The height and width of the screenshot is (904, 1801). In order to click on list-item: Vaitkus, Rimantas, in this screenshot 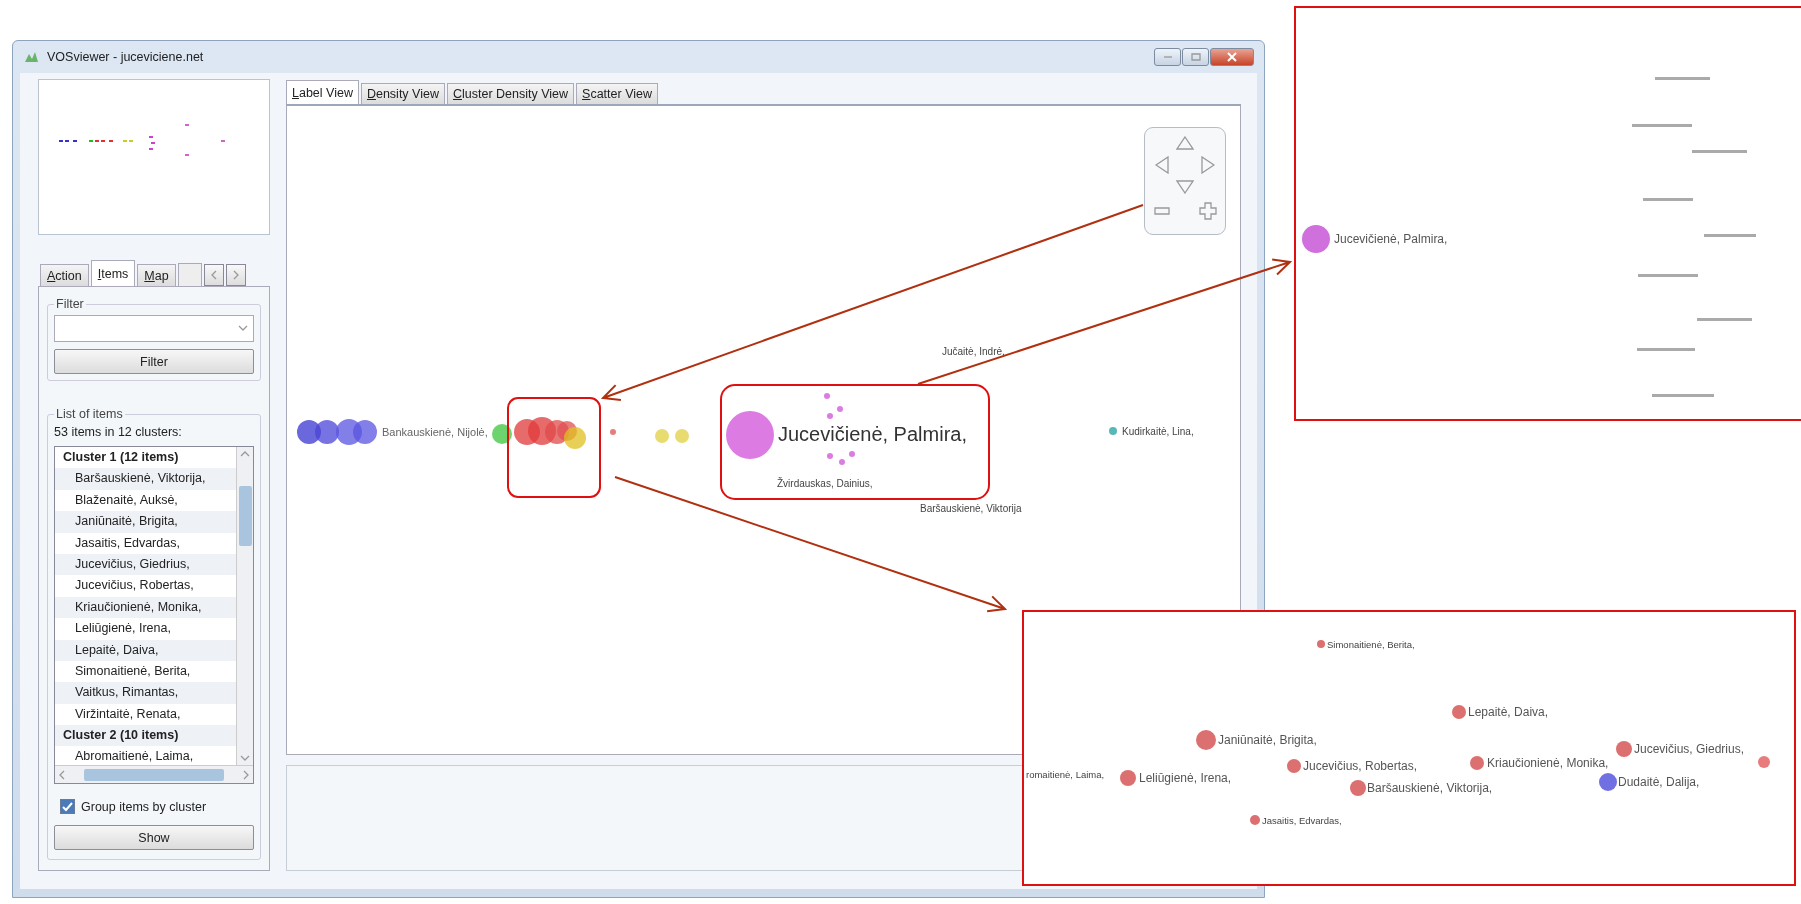, I will do `click(145, 693)`.